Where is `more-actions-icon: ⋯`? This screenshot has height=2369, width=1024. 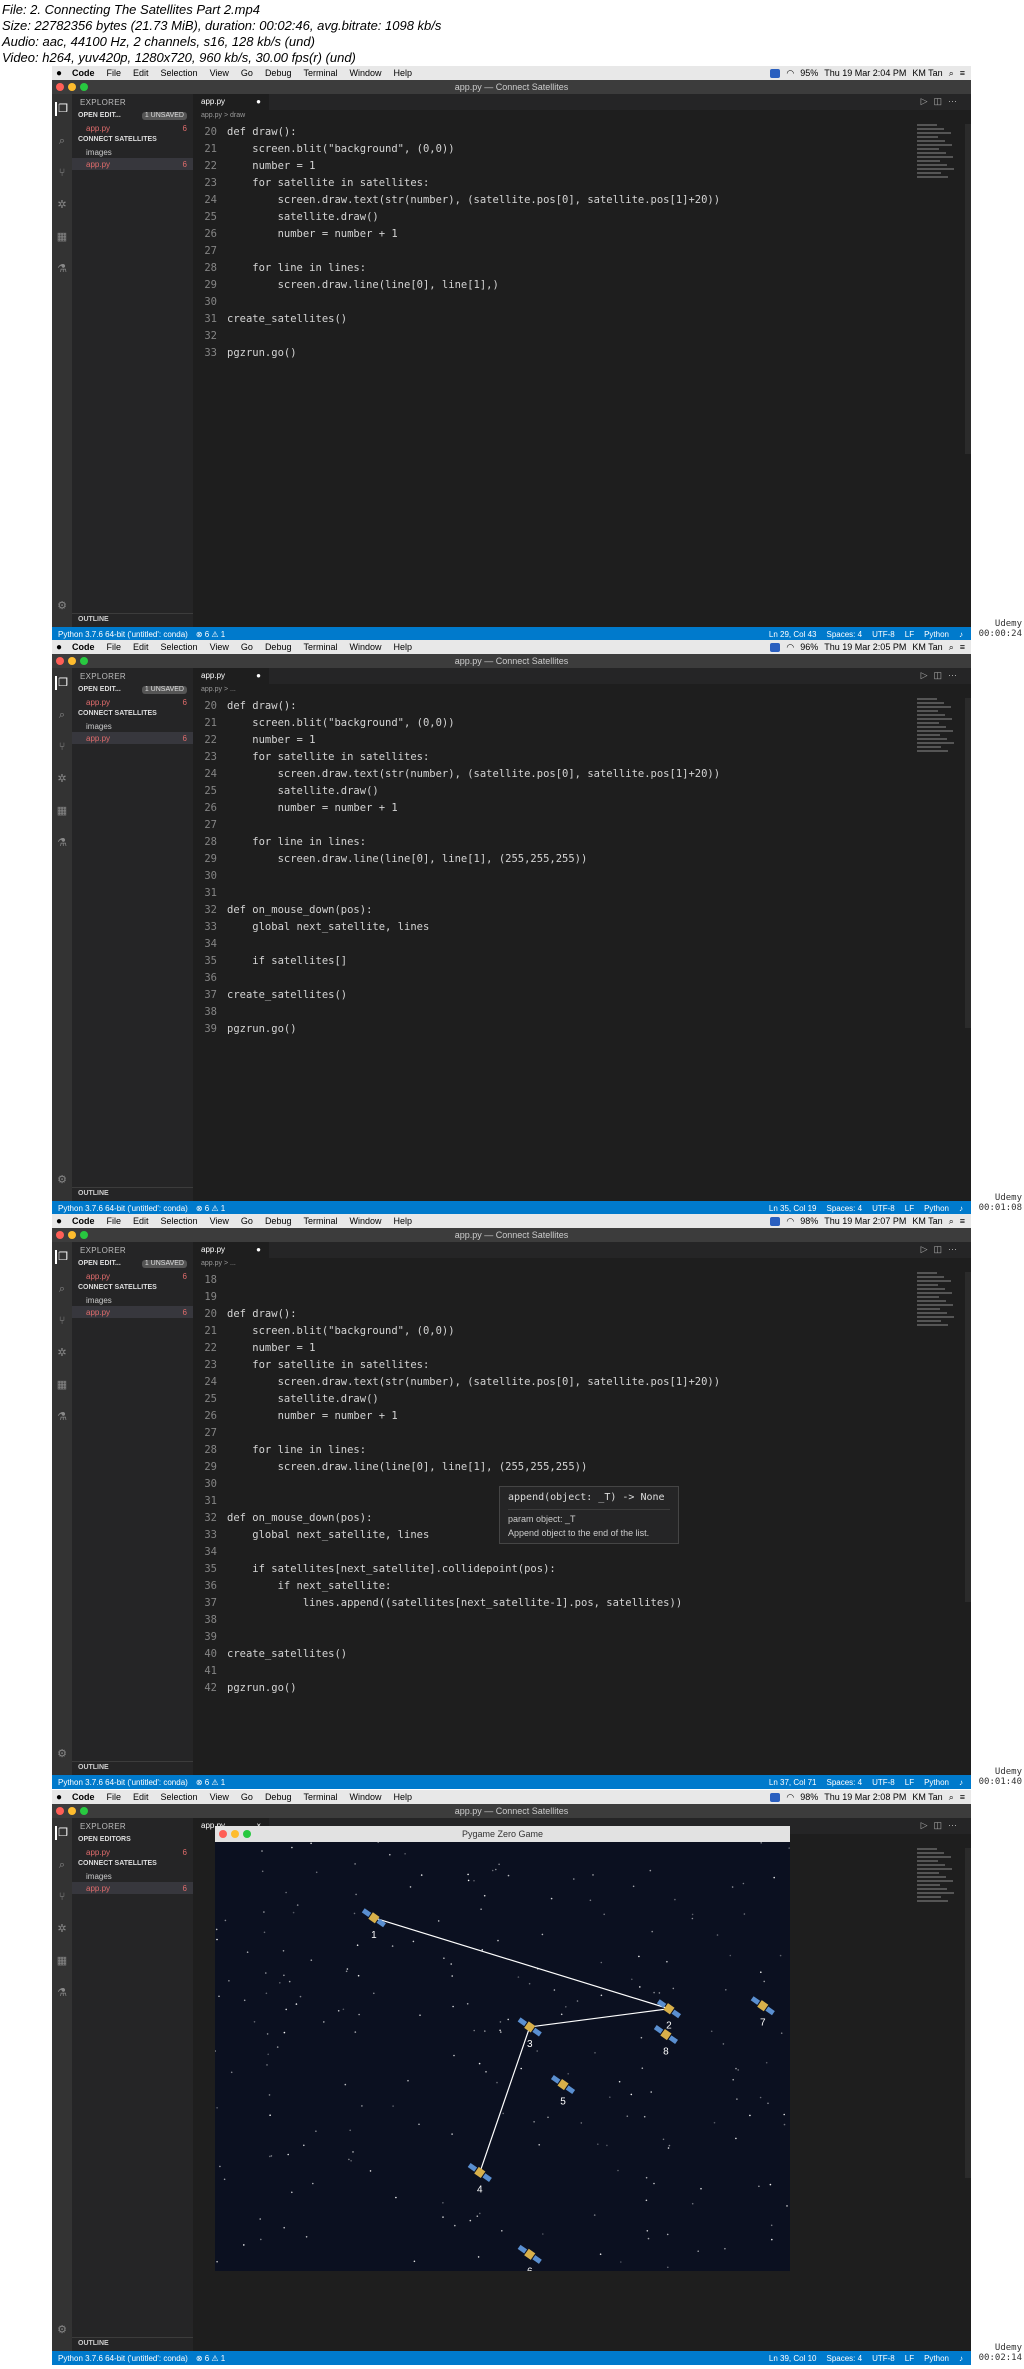
more-actions-icon: ⋯ is located at coordinates (955, 675).